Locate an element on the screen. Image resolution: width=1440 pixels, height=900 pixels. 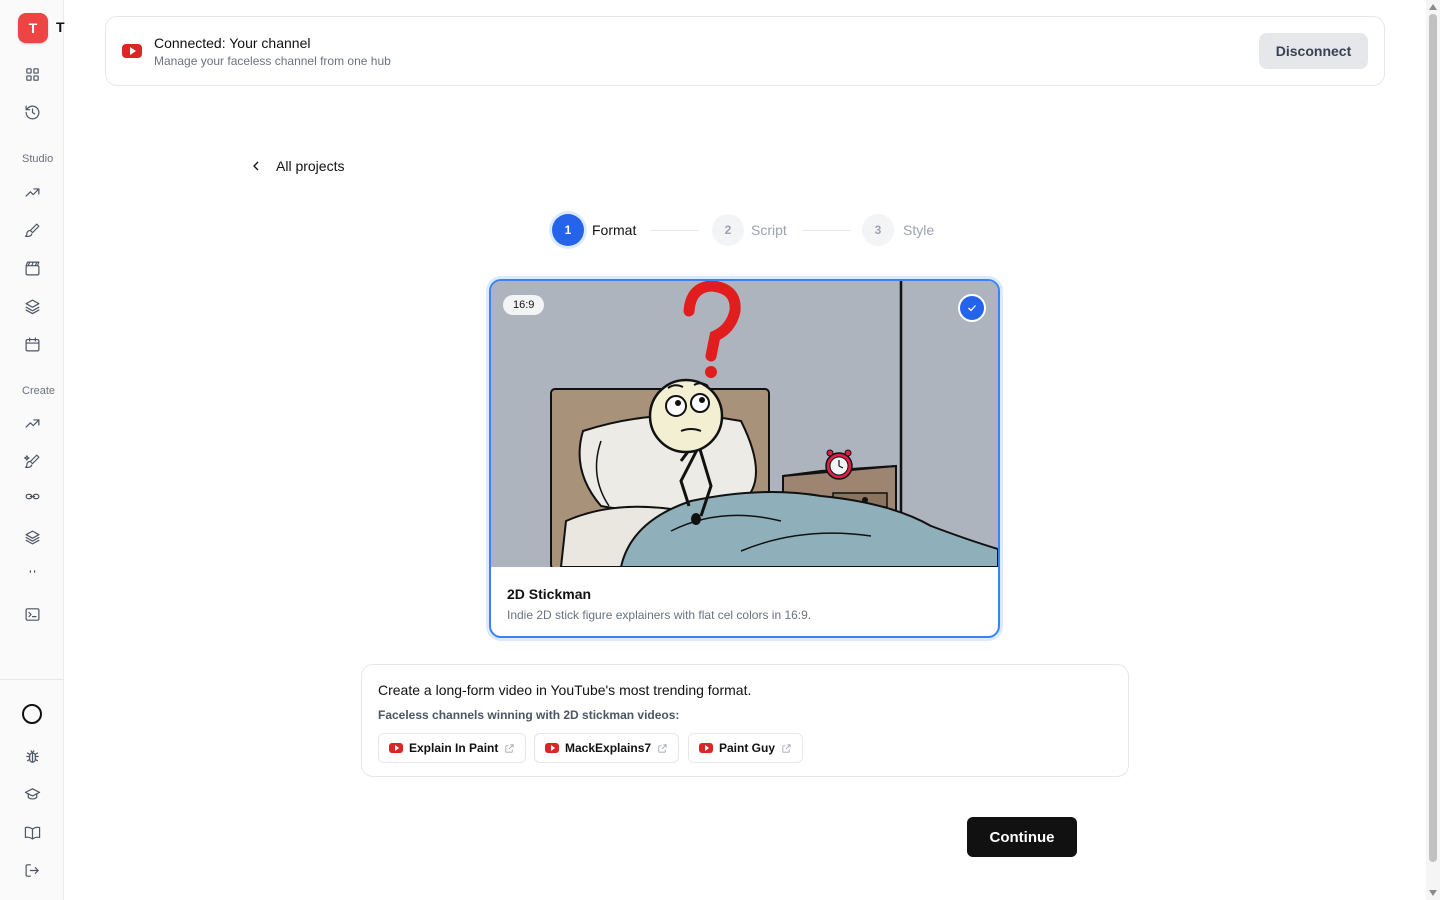
section-create: Create is located at coordinates (39, 391).